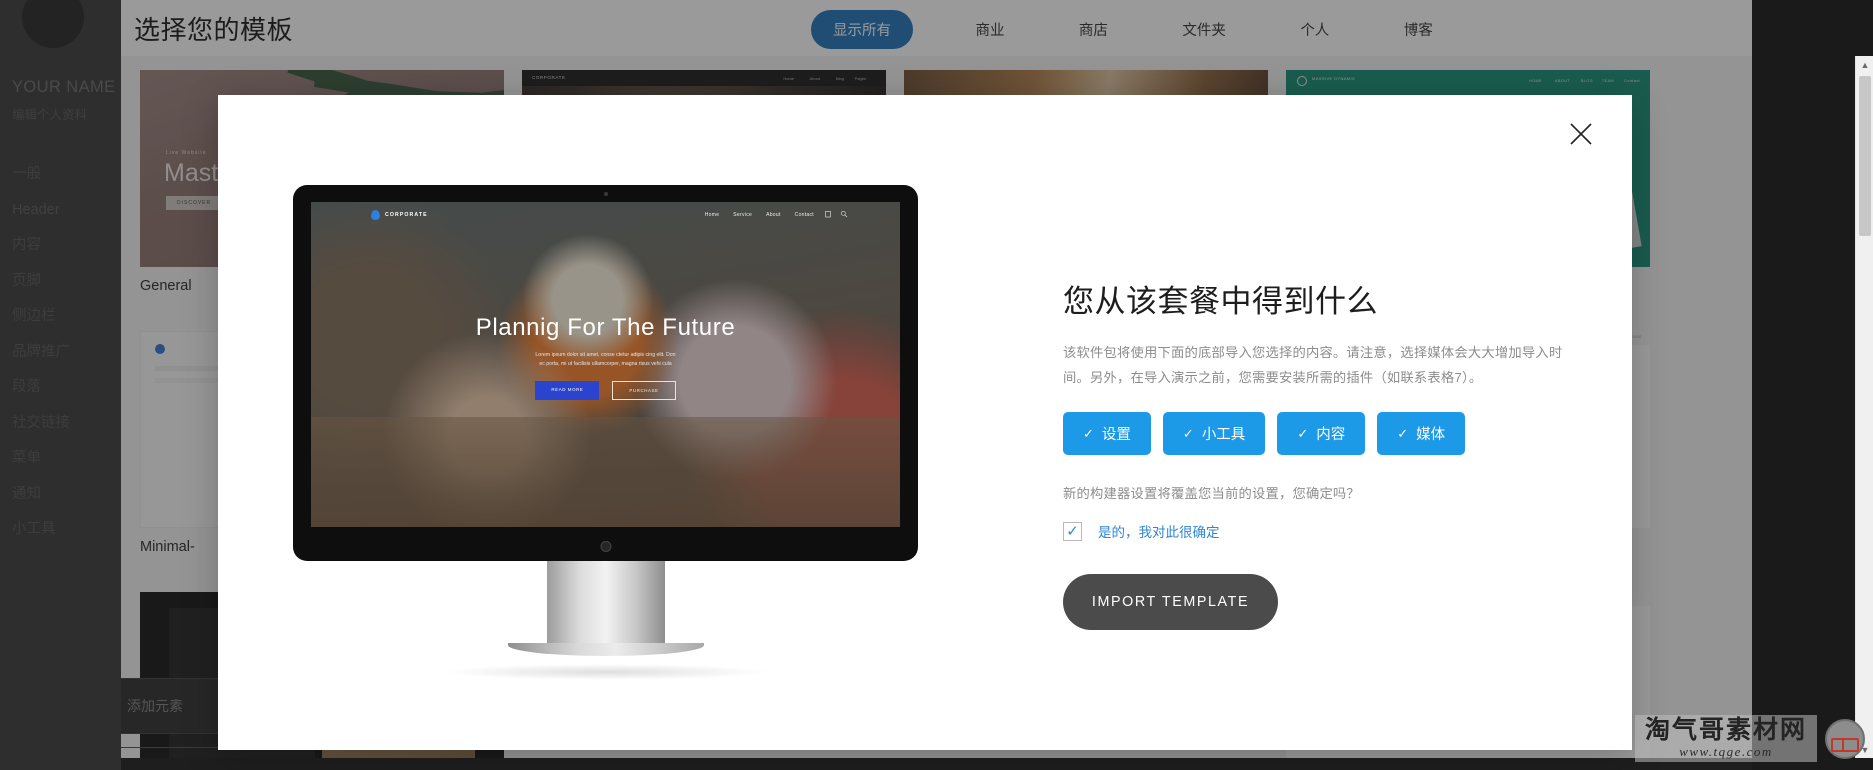 This screenshot has height=770, width=1873. Describe the element at coordinates (194, 203) in the screenshot. I see `thumb-button: DISCOVER` at that location.